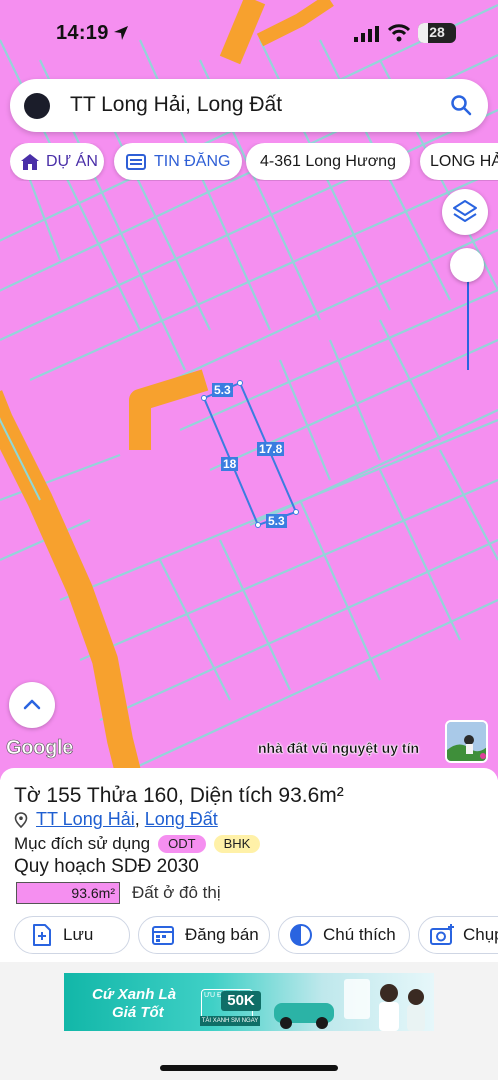 The image size is (498, 1080). I want to click on land-use-row: Mục đích sử dụng ODT BHK, so click(137, 844).